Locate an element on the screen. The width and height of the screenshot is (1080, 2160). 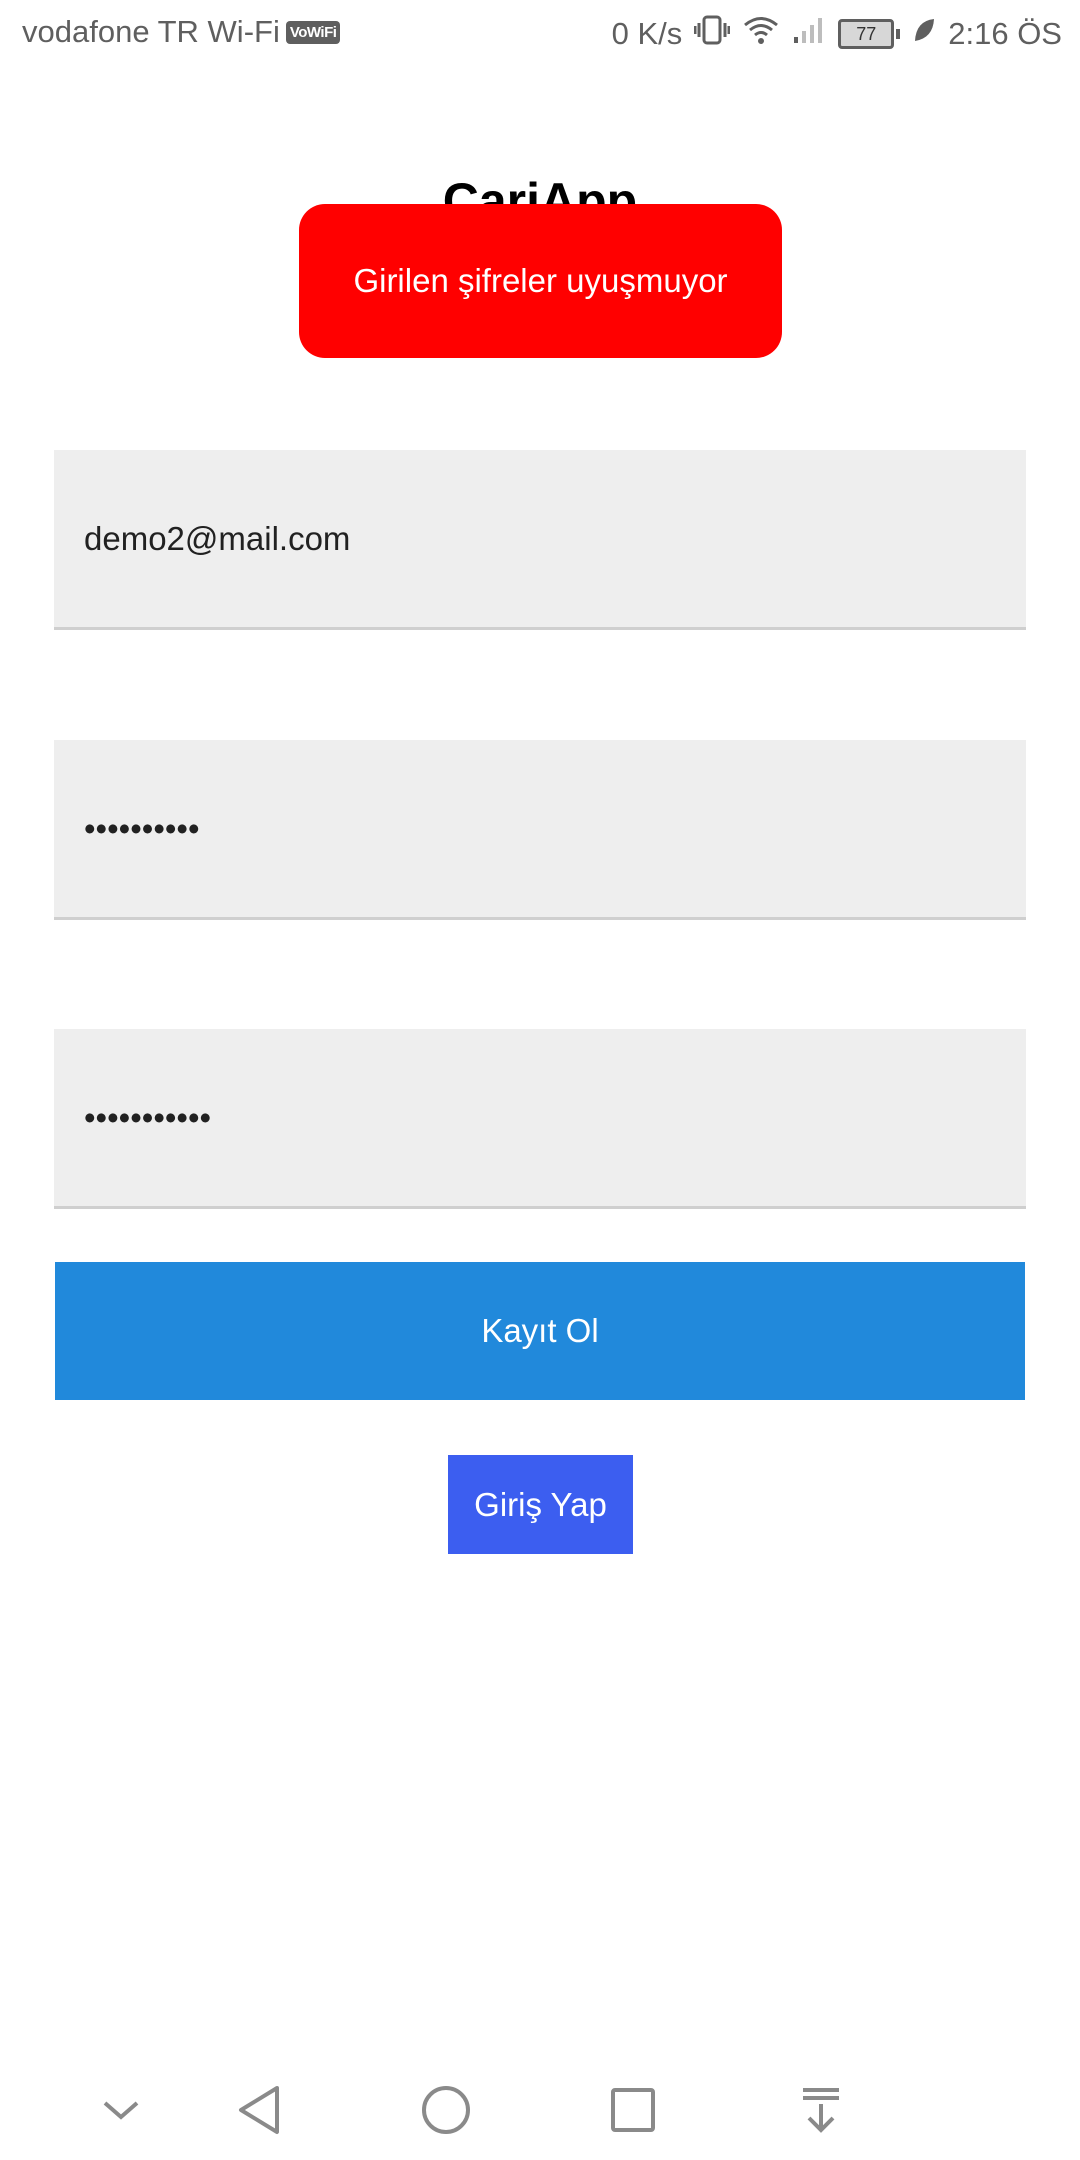
navigation-bar is located at coordinates (540, 2107).